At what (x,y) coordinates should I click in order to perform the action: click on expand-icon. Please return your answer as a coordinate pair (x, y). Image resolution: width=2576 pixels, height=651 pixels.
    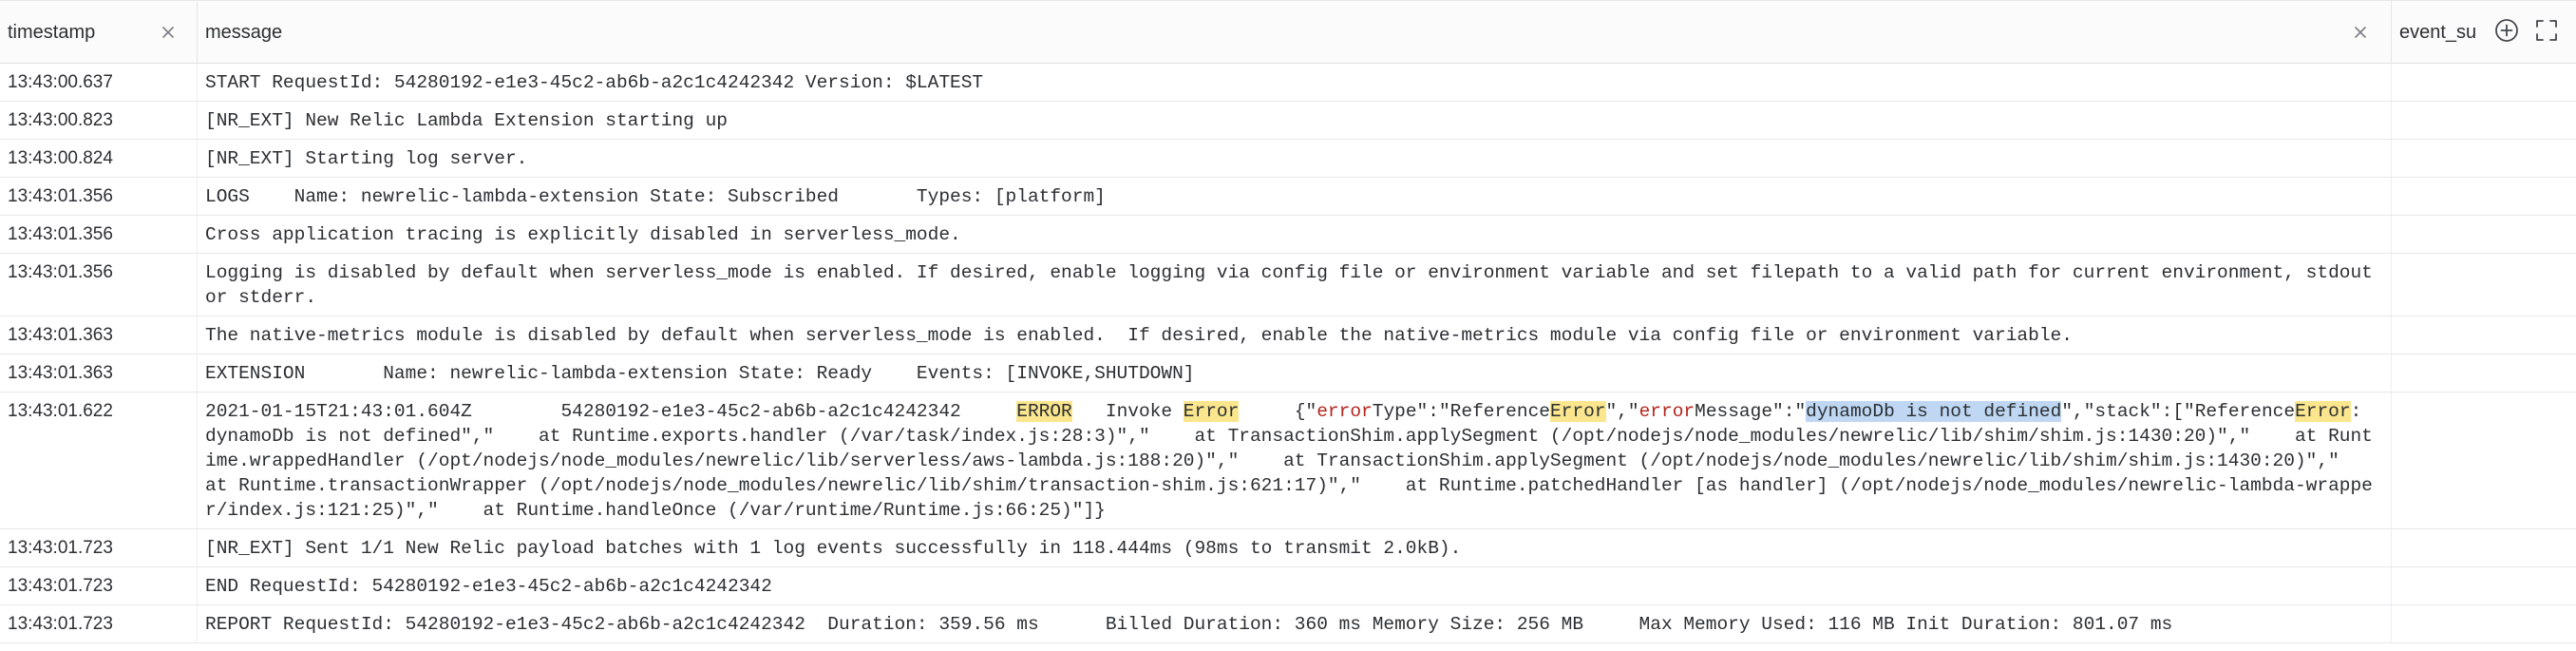
    Looking at the image, I should click on (2546, 33).